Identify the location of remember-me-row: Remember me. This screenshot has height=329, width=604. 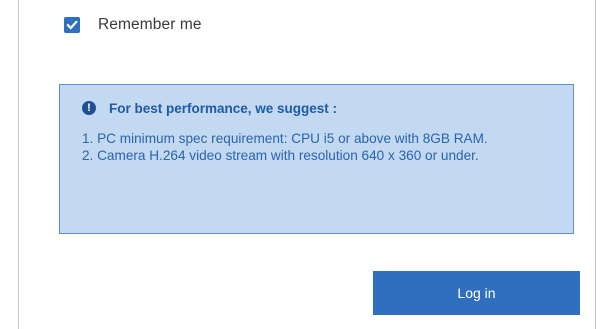
(133, 25).